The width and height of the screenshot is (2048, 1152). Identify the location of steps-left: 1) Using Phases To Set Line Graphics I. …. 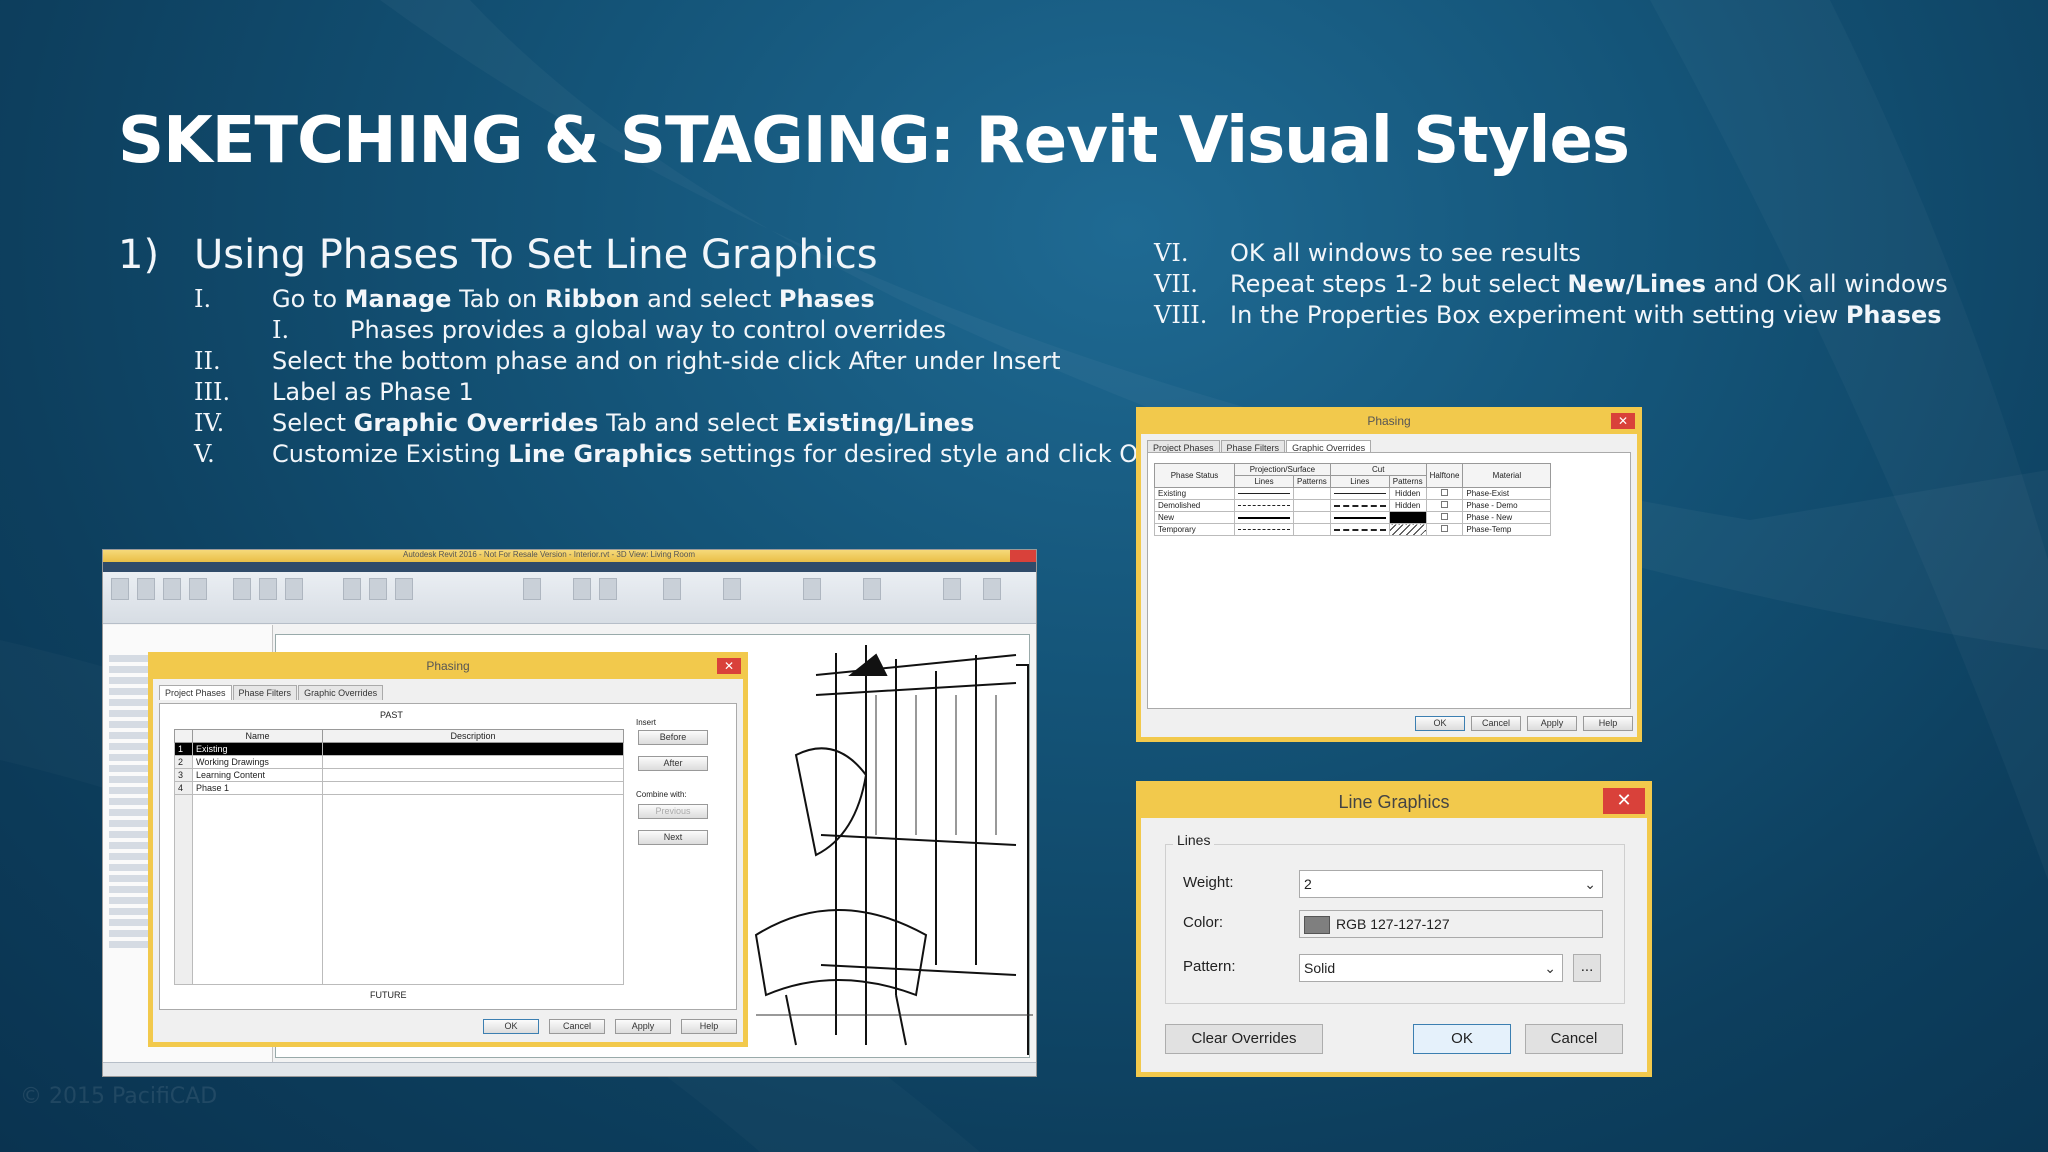
(636, 351).